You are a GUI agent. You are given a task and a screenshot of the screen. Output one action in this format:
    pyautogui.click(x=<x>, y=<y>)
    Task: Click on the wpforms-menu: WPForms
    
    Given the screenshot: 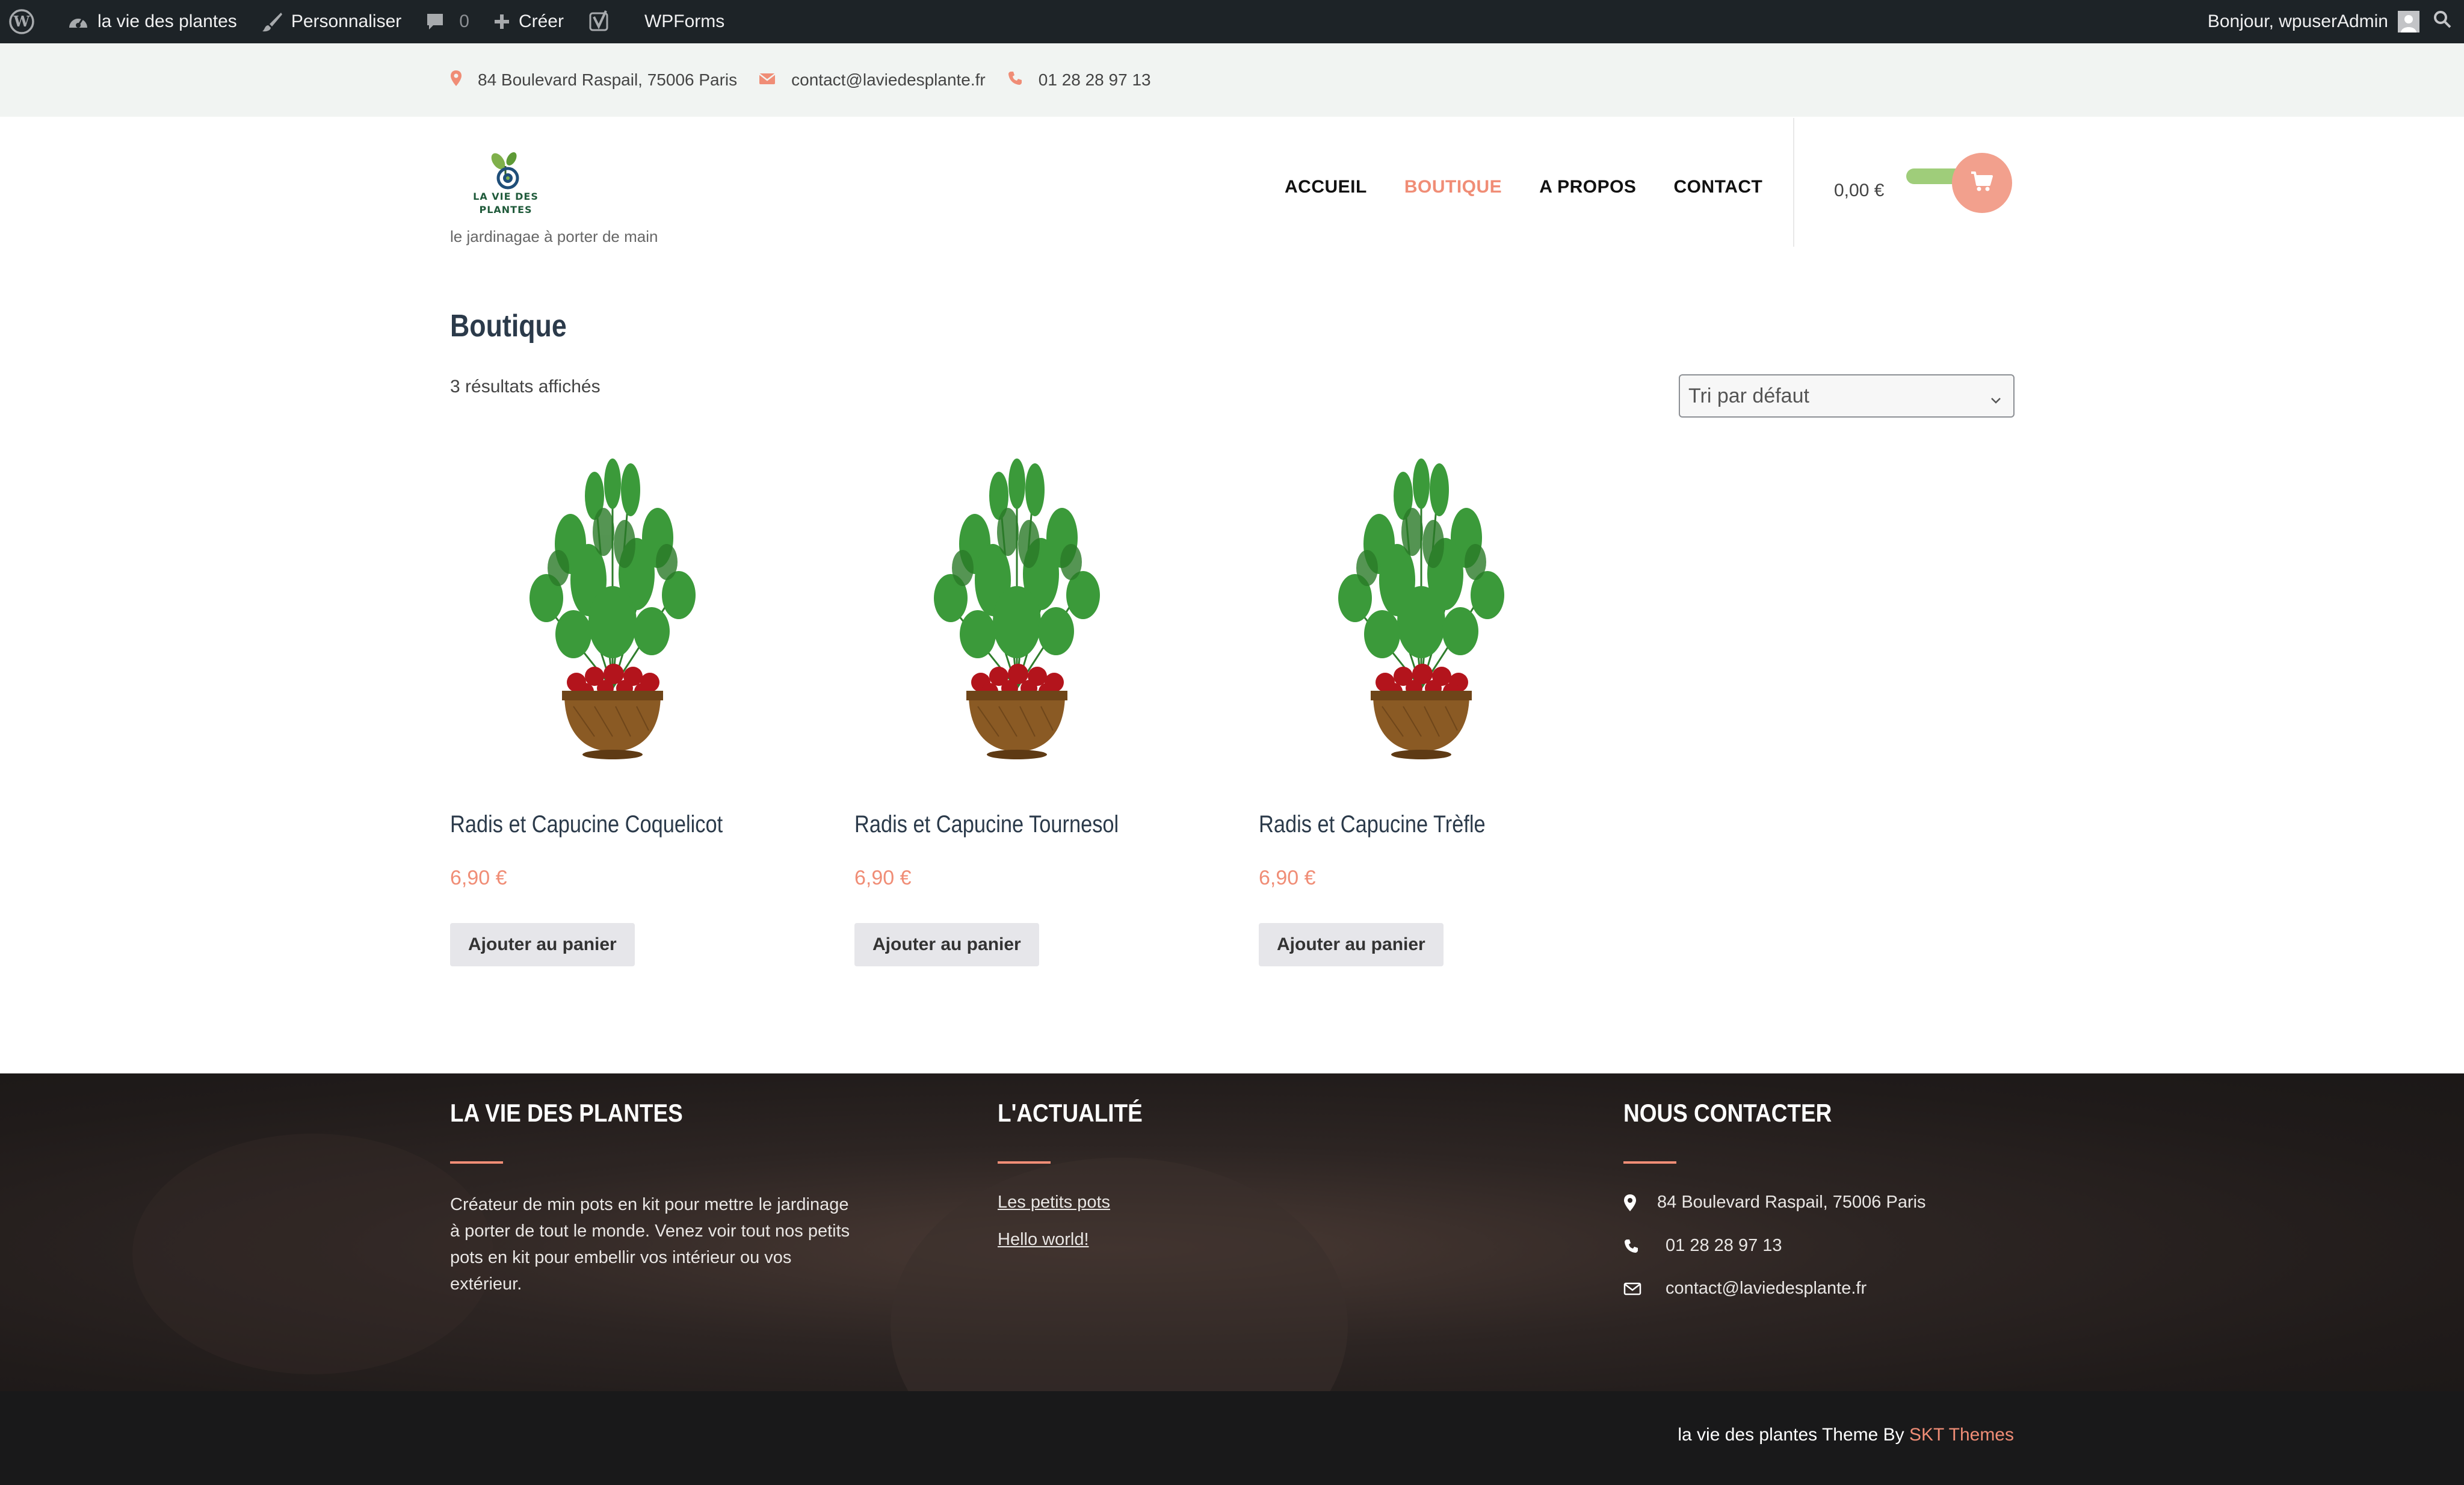 What is the action you would take?
    pyautogui.click(x=684, y=21)
    